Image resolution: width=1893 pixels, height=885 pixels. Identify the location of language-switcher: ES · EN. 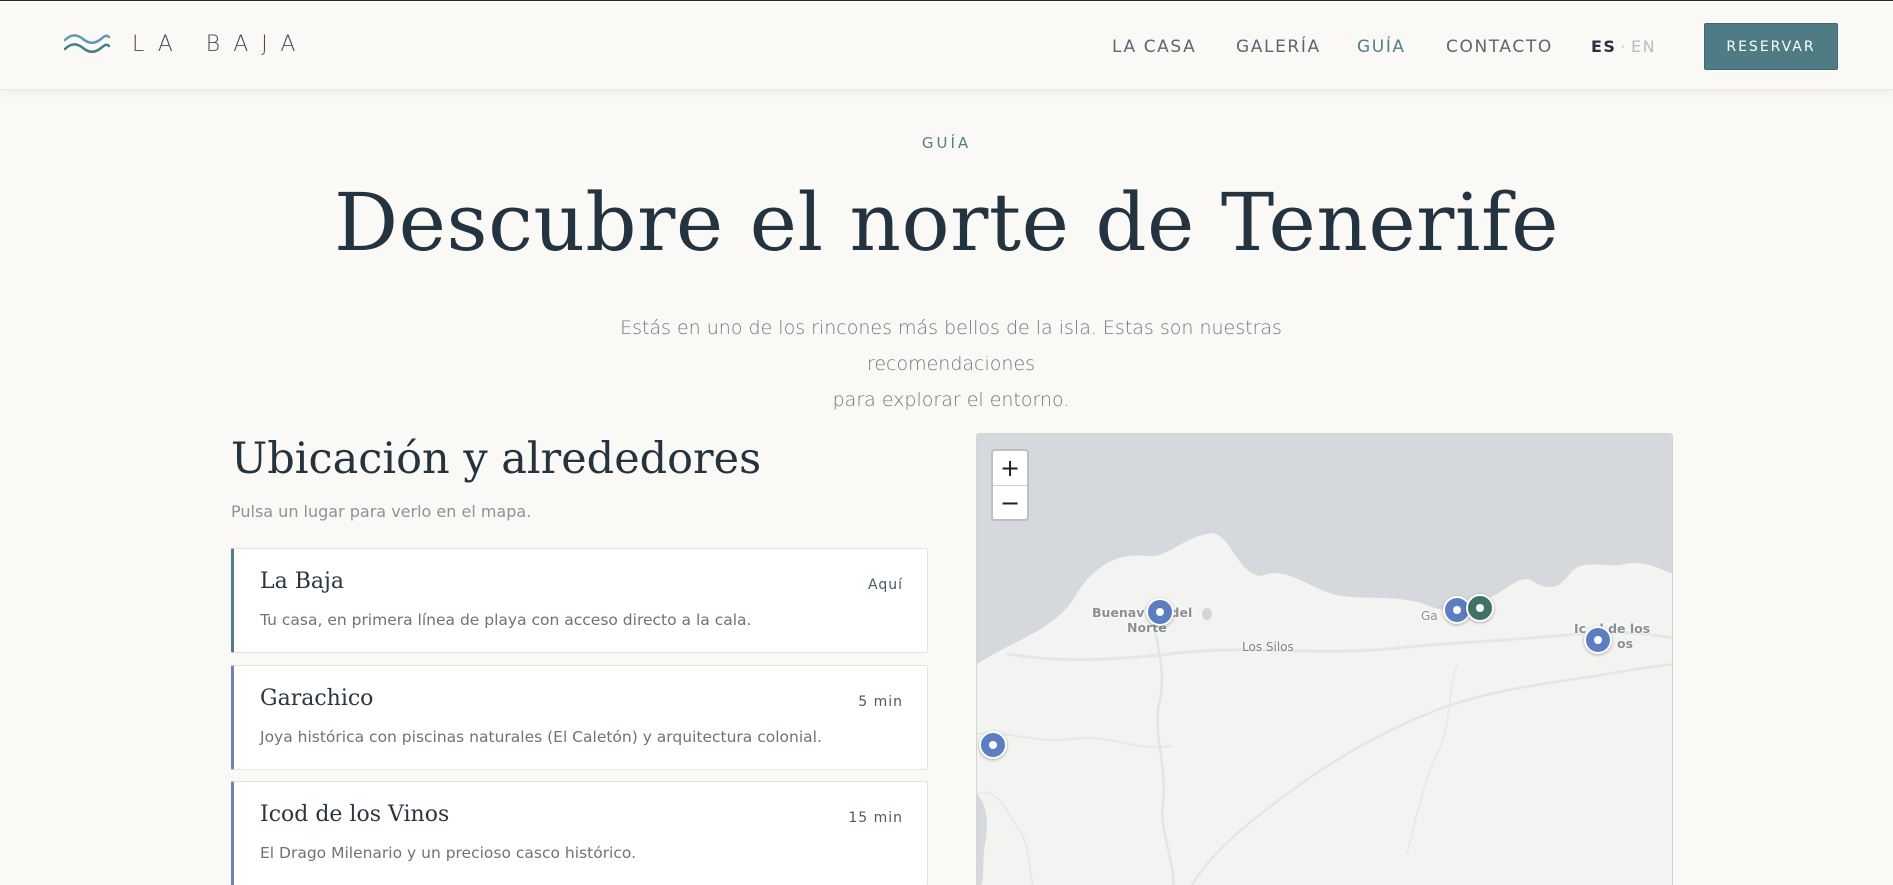
(1623, 46).